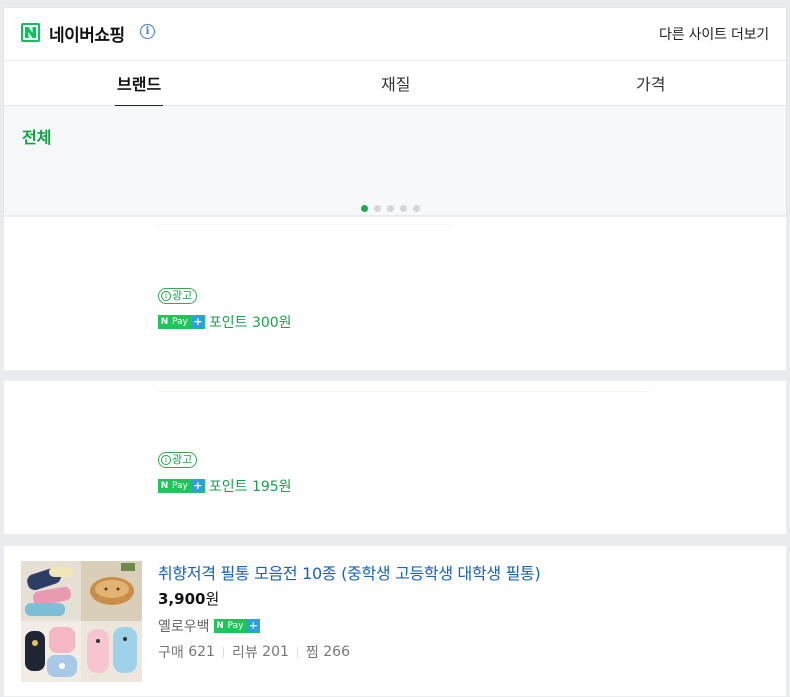 The height and width of the screenshot is (697, 790). What do you see at coordinates (184, 626) in the screenshot?
I see `seller-name-link: 옐로우백` at bounding box center [184, 626].